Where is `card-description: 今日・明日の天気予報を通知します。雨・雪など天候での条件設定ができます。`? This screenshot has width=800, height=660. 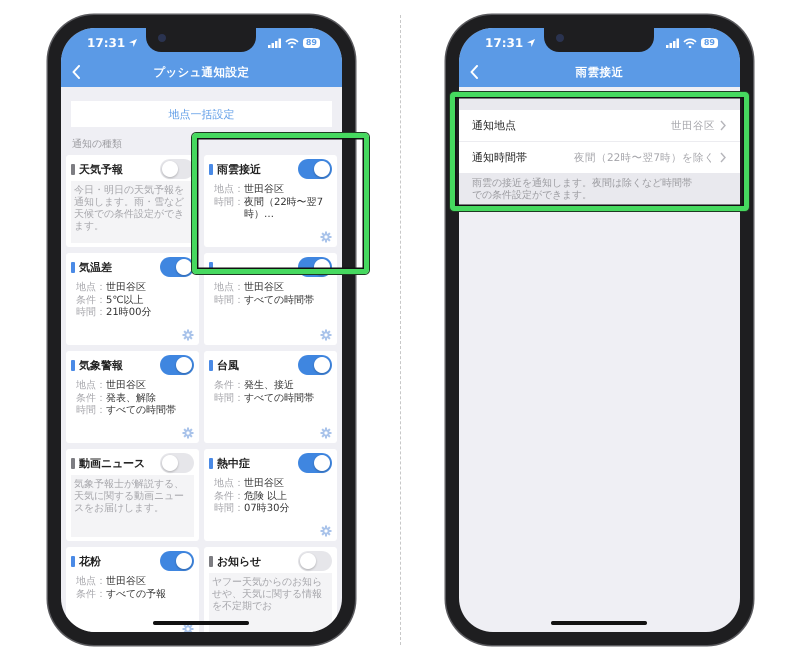 card-description: 今日・明日の天気予報を通知します。雨・雪など天候での条件設定ができます。 is located at coordinates (132, 212).